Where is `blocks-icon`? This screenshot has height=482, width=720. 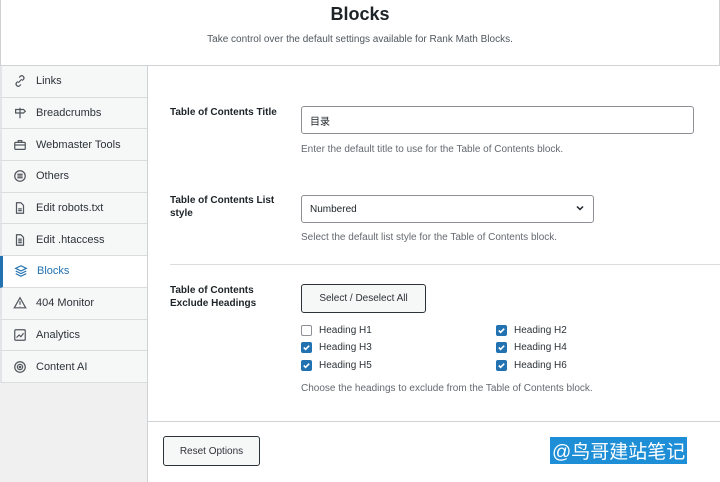 blocks-icon is located at coordinates (21, 271).